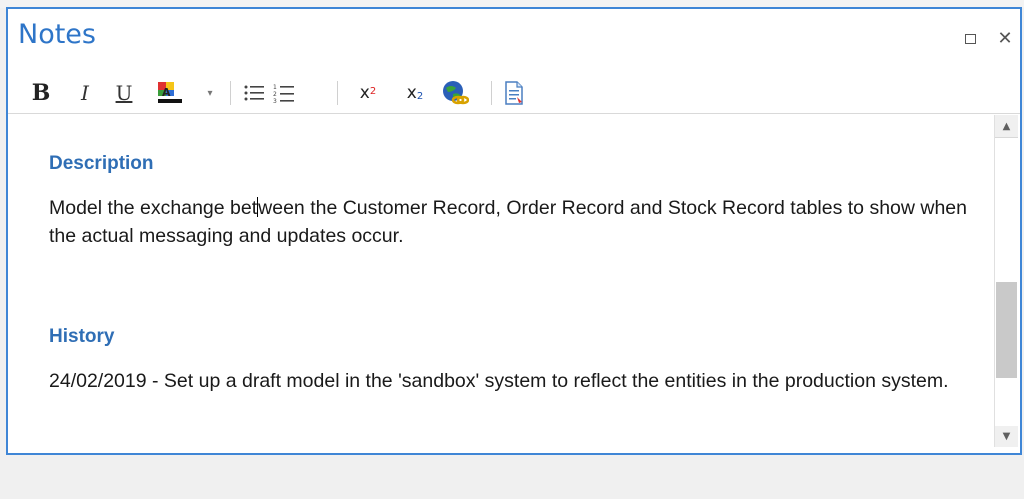 This screenshot has width=1024, height=499. Describe the element at coordinates (210, 93) in the screenshot. I see `text-color-dropdown: ▾` at that location.